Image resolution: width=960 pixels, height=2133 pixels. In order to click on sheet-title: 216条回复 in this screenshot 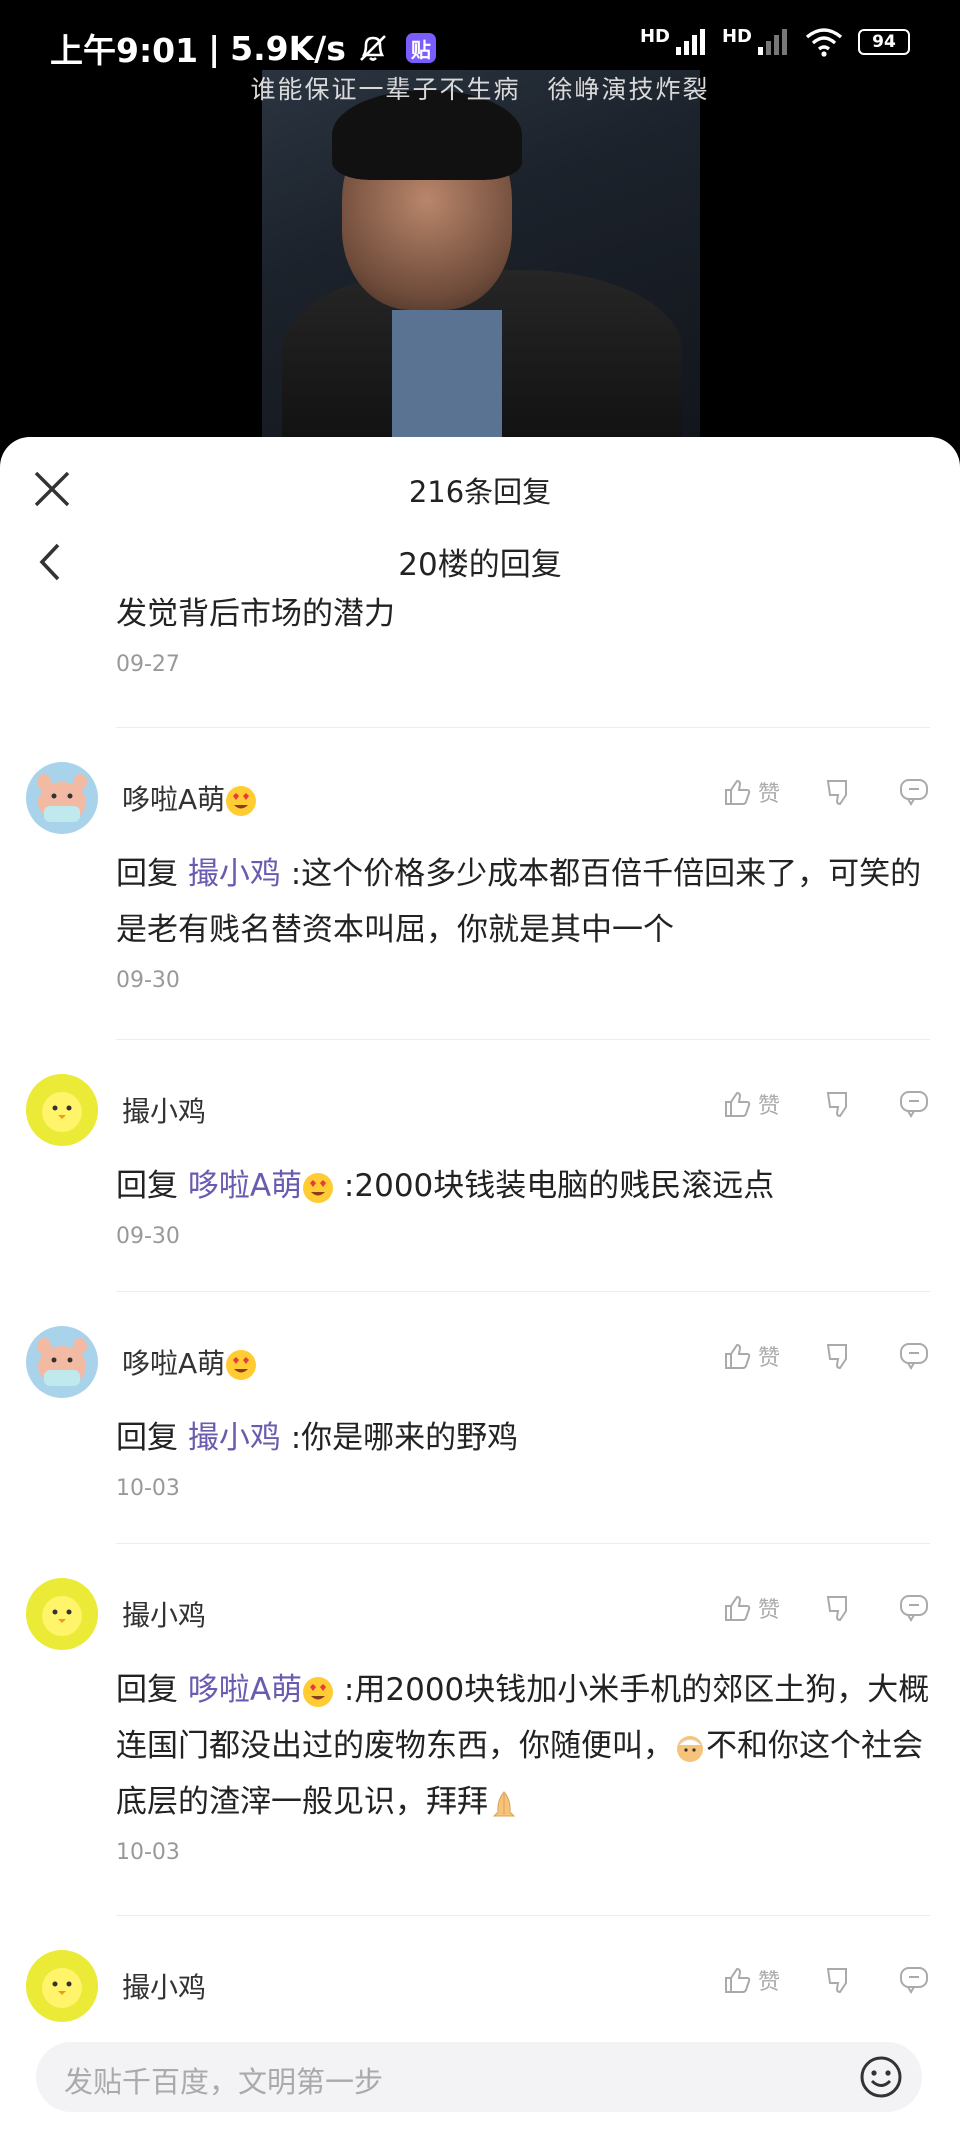, I will do `click(480, 492)`.